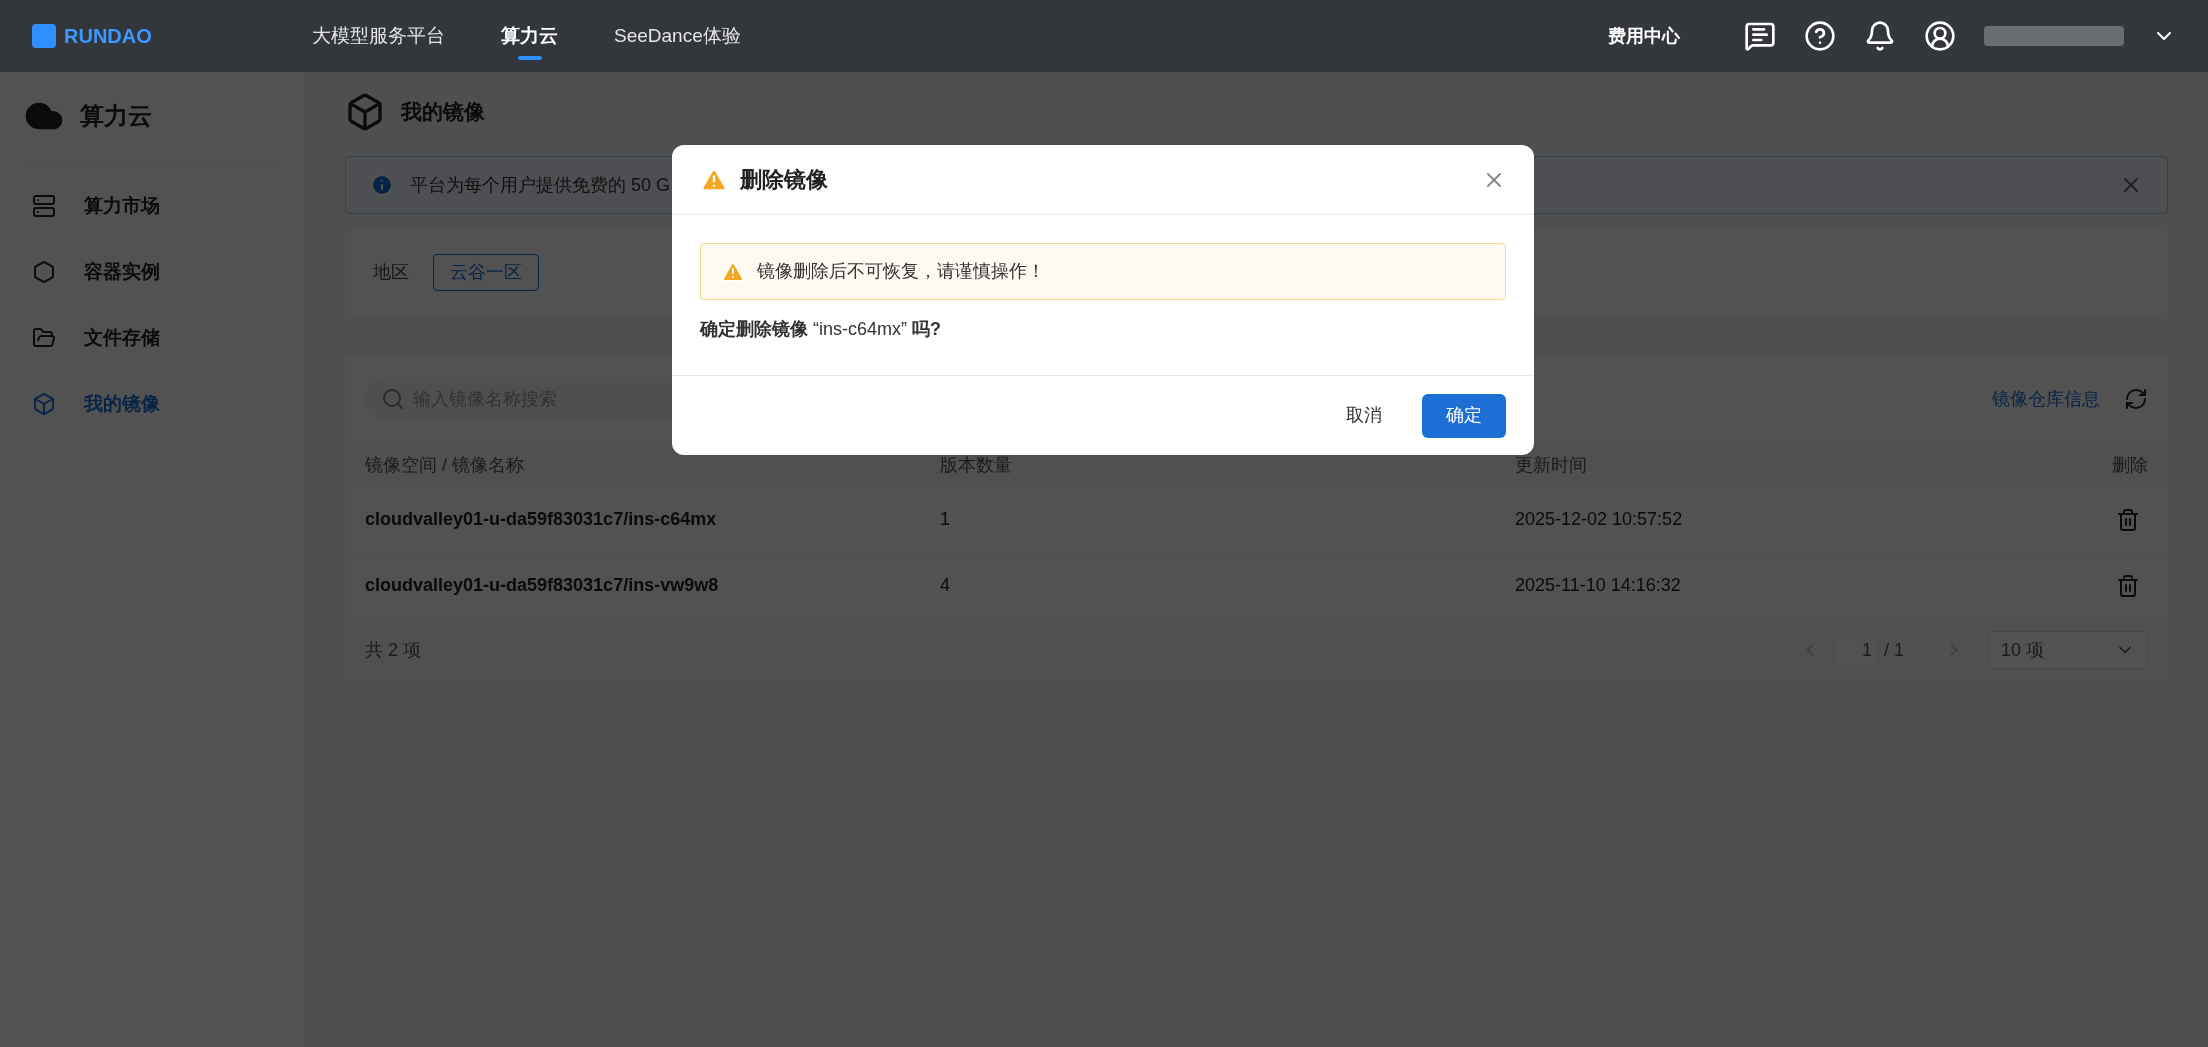 This screenshot has width=2208, height=1047. What do you see at coordinates (152, 338) in the screenshot?
I see `sidebar-item: 文件存储` at bounding box center [152, 338].